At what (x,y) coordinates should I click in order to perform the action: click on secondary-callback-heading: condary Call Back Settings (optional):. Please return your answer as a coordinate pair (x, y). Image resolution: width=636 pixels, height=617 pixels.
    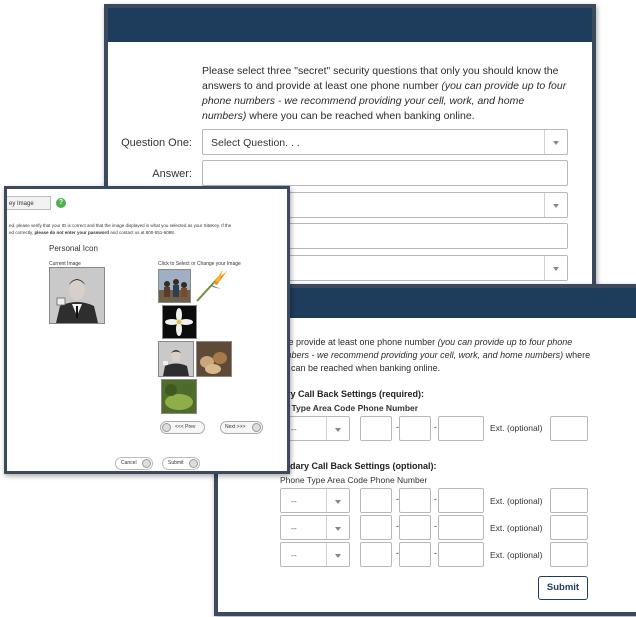
    Looking at the image, I should click on (355, 466).